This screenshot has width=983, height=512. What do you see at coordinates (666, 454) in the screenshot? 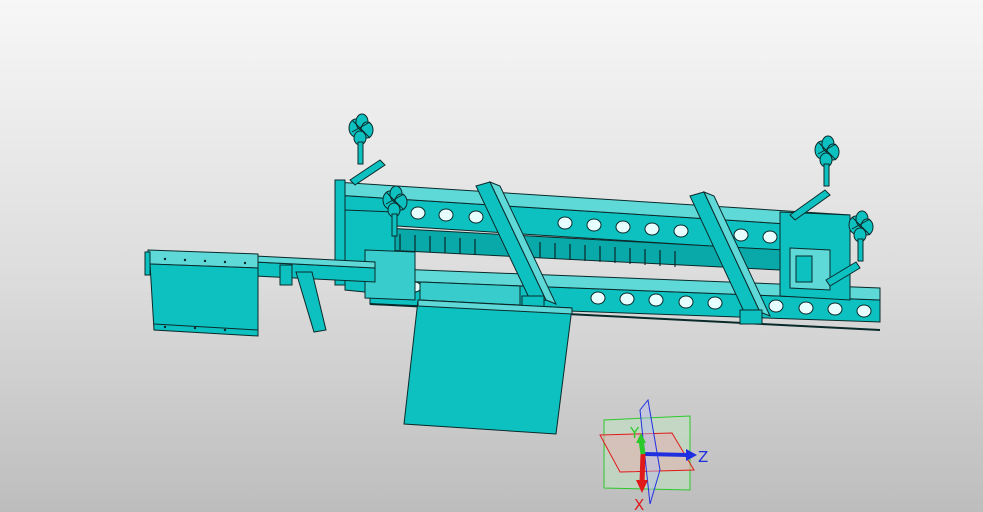
I see `z-axis-arrow` at bounding box center [666, 454].